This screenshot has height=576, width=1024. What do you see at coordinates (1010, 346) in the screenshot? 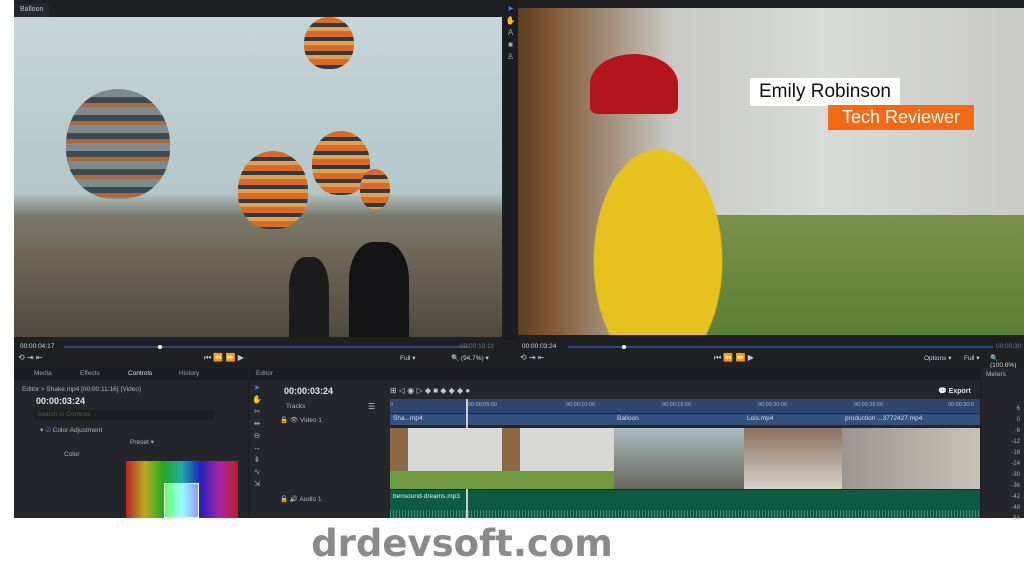
I see `program-duration: 00:00:30:` at bounding box center [1010, 346].